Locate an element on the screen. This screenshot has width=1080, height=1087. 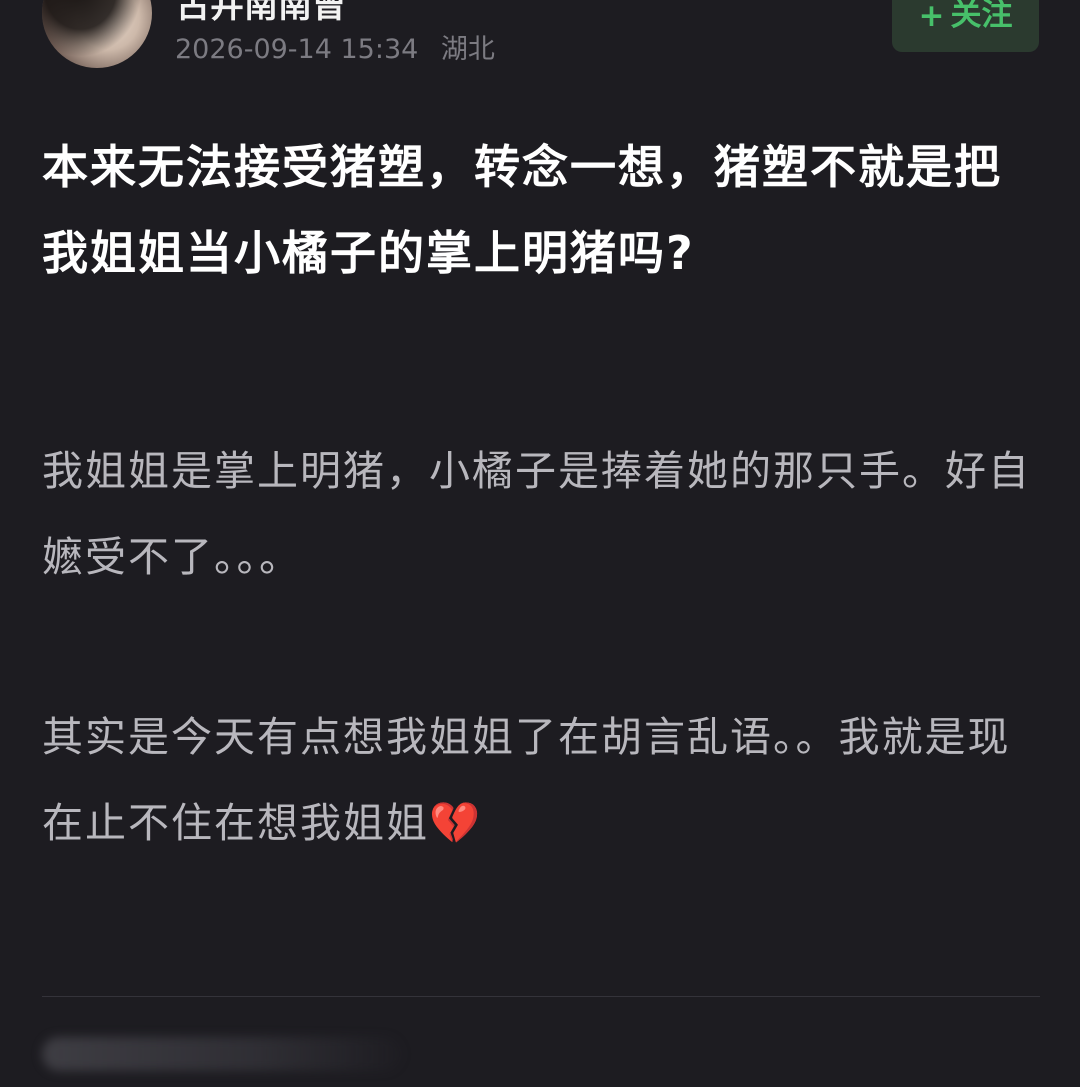
follow-label: 关注 is located at coordinates (981, 16).